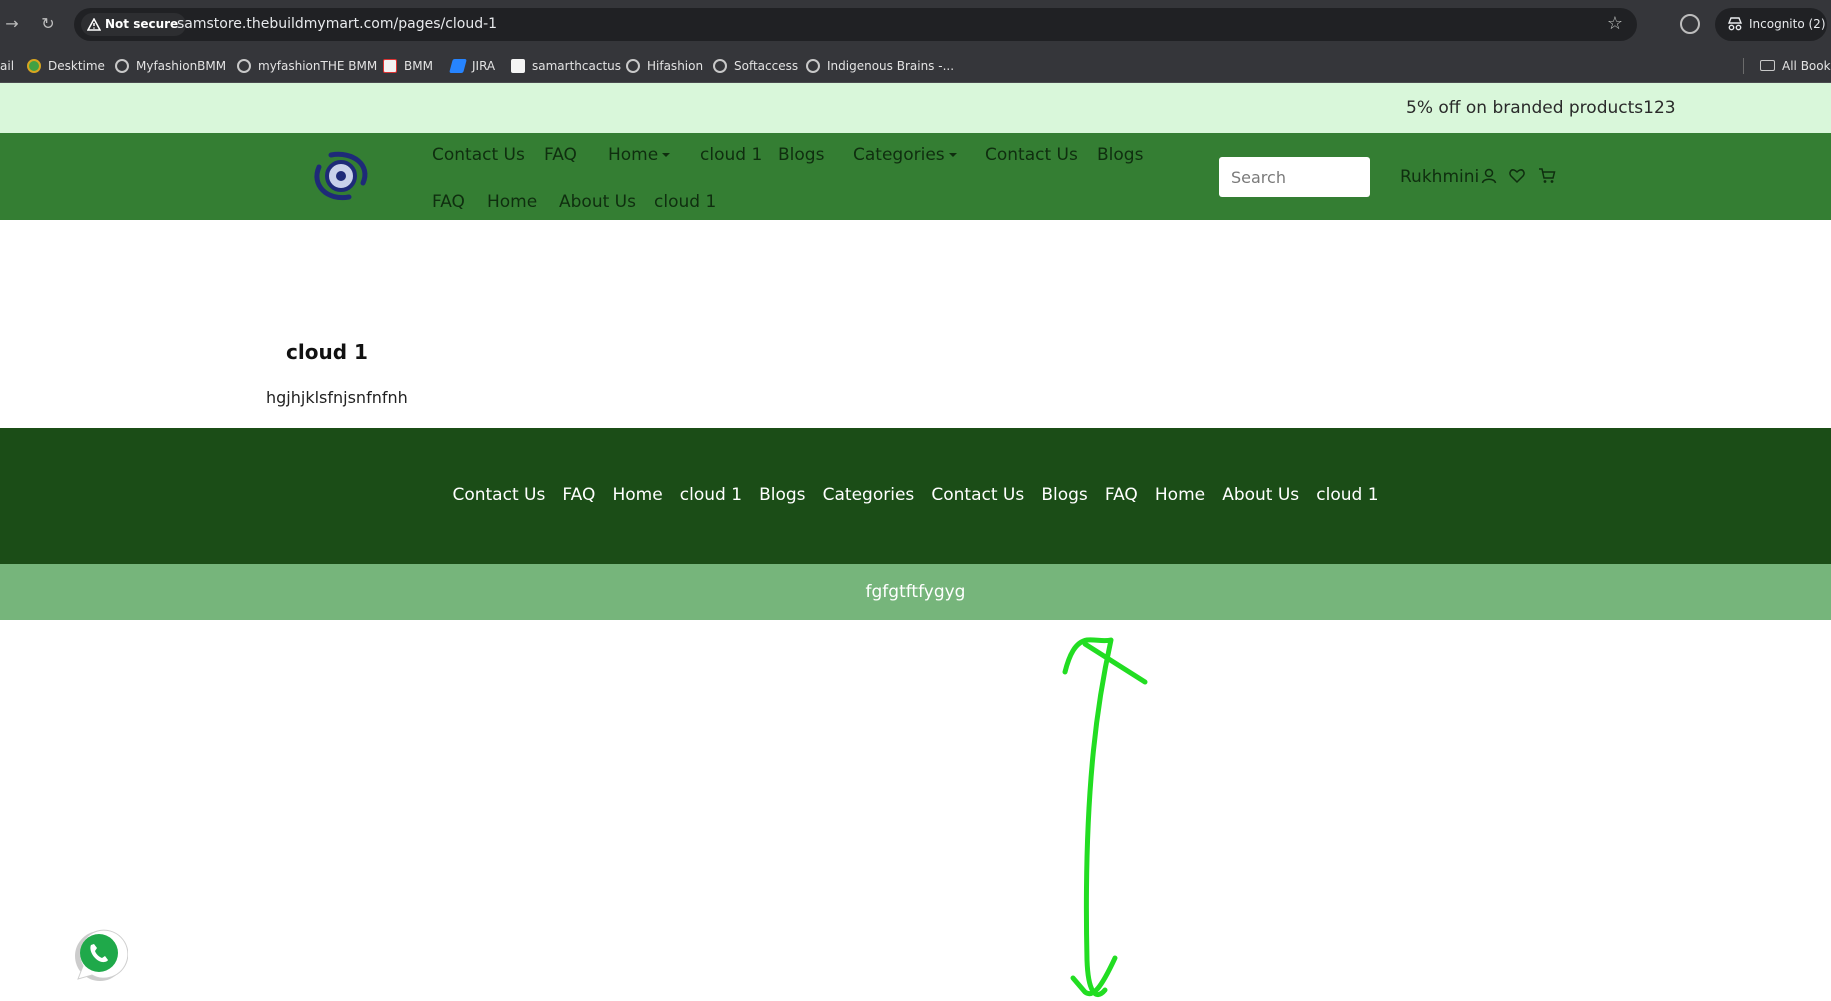 Image resolution: width=1831 pixels, height=1001 pixels. I want to click on search-input, so click(1294, 177).